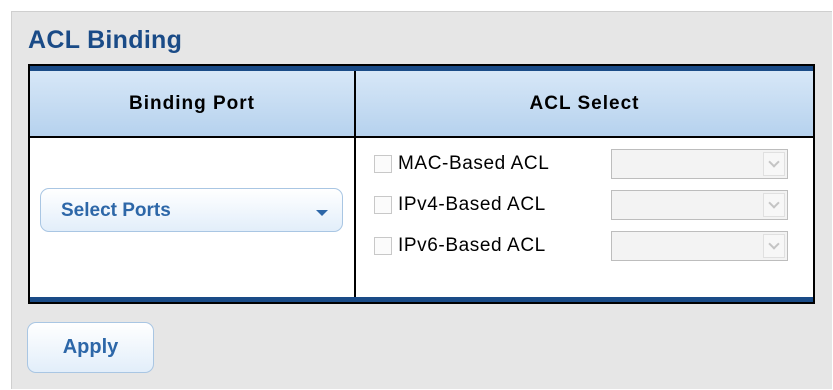 This screenshot has width=833, height=390. I want to click on apply-button: Apply, so click(90, 347).